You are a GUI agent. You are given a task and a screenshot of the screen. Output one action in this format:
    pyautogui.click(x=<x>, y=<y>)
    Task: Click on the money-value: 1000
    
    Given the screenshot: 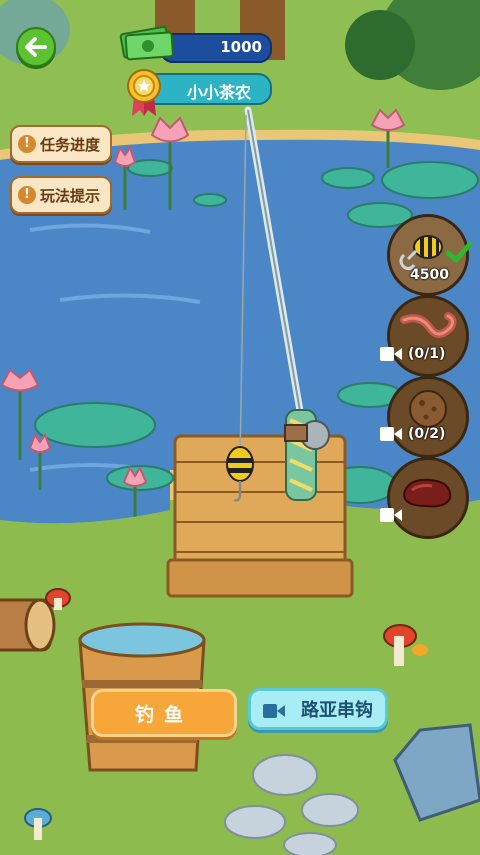 What is the action you would take?
    pyautogui.click(x=241, y=47)
    